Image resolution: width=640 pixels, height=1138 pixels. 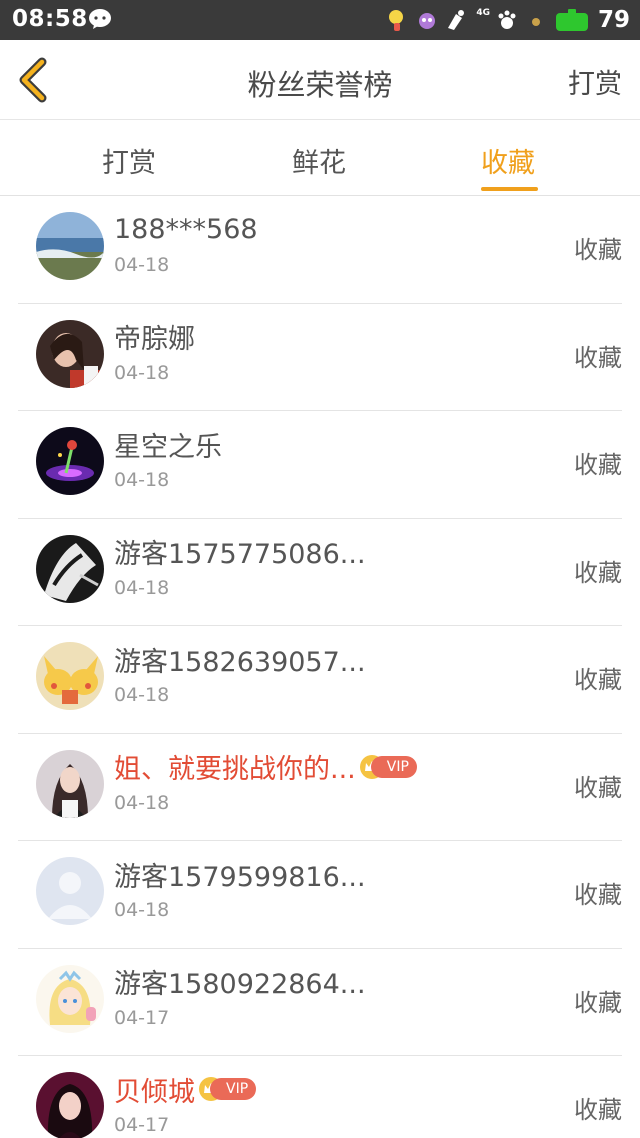 I want to click on tab-reward: 打赏, so click(x=129, y=160).